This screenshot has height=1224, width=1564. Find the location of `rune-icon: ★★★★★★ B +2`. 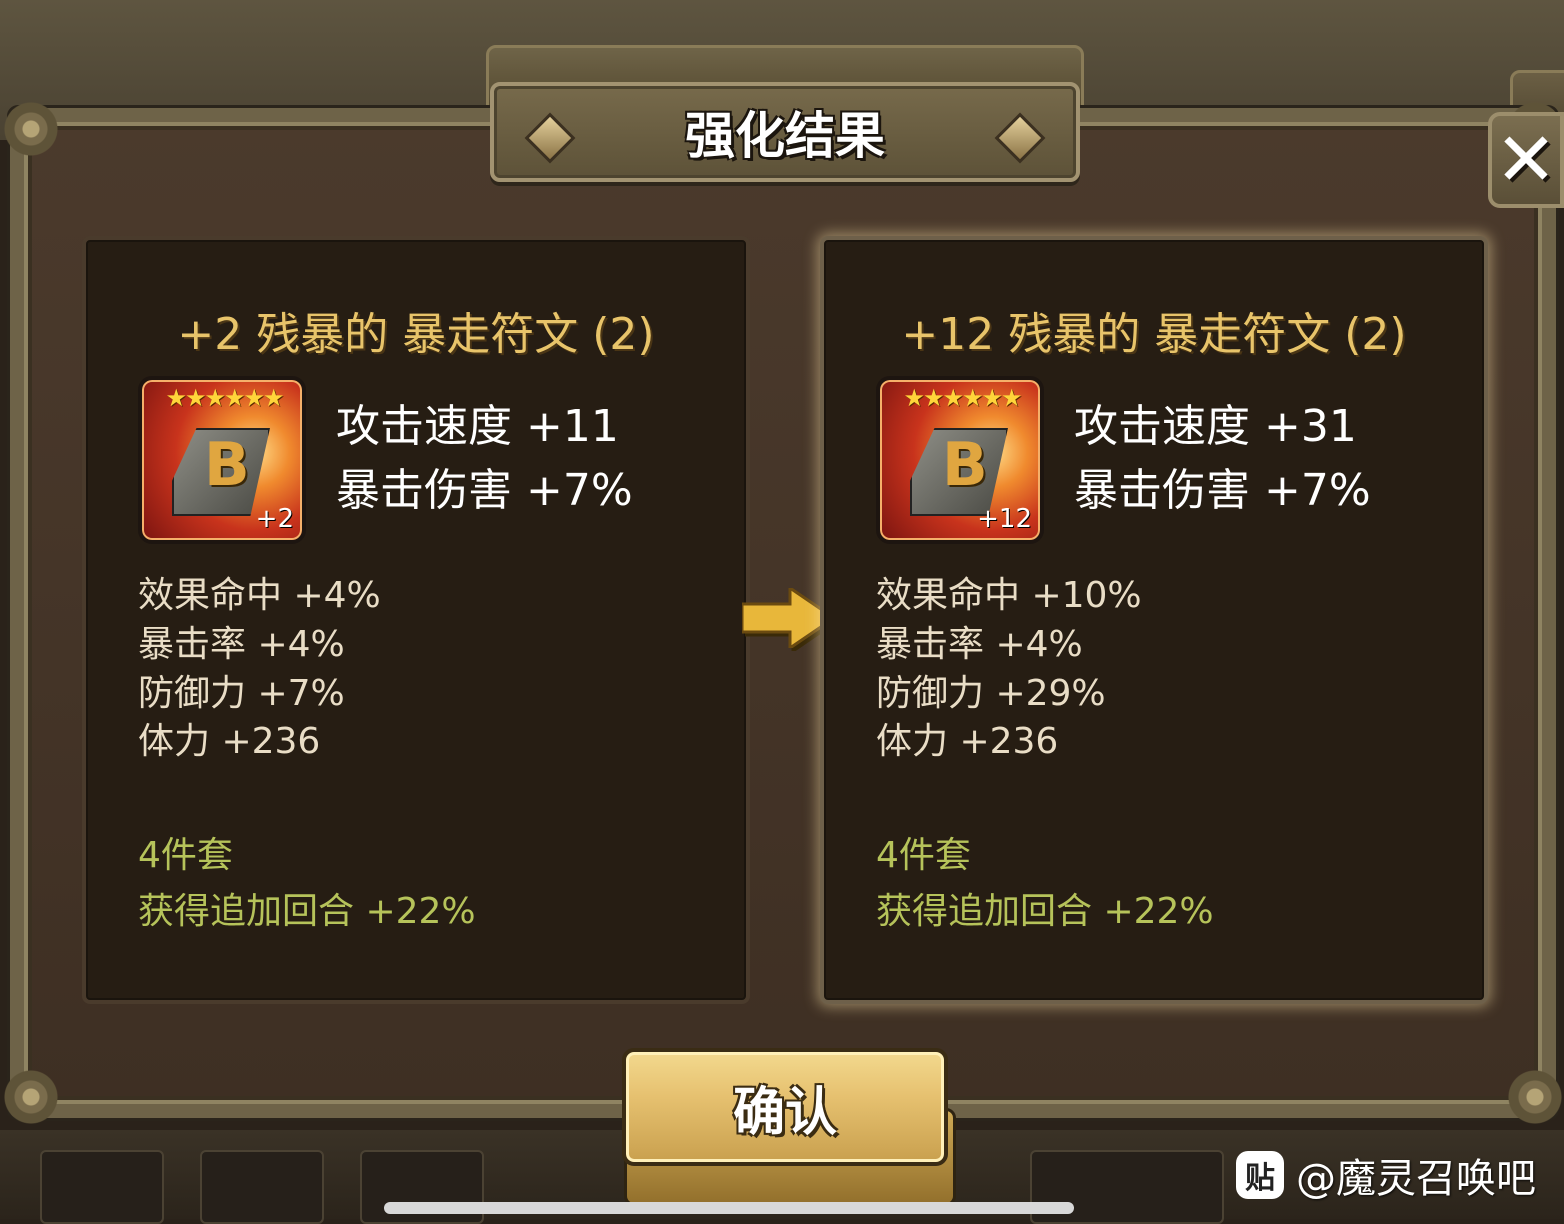

rune-icon: ★★★★★★ B +2 is located at coordinates (222, 460).